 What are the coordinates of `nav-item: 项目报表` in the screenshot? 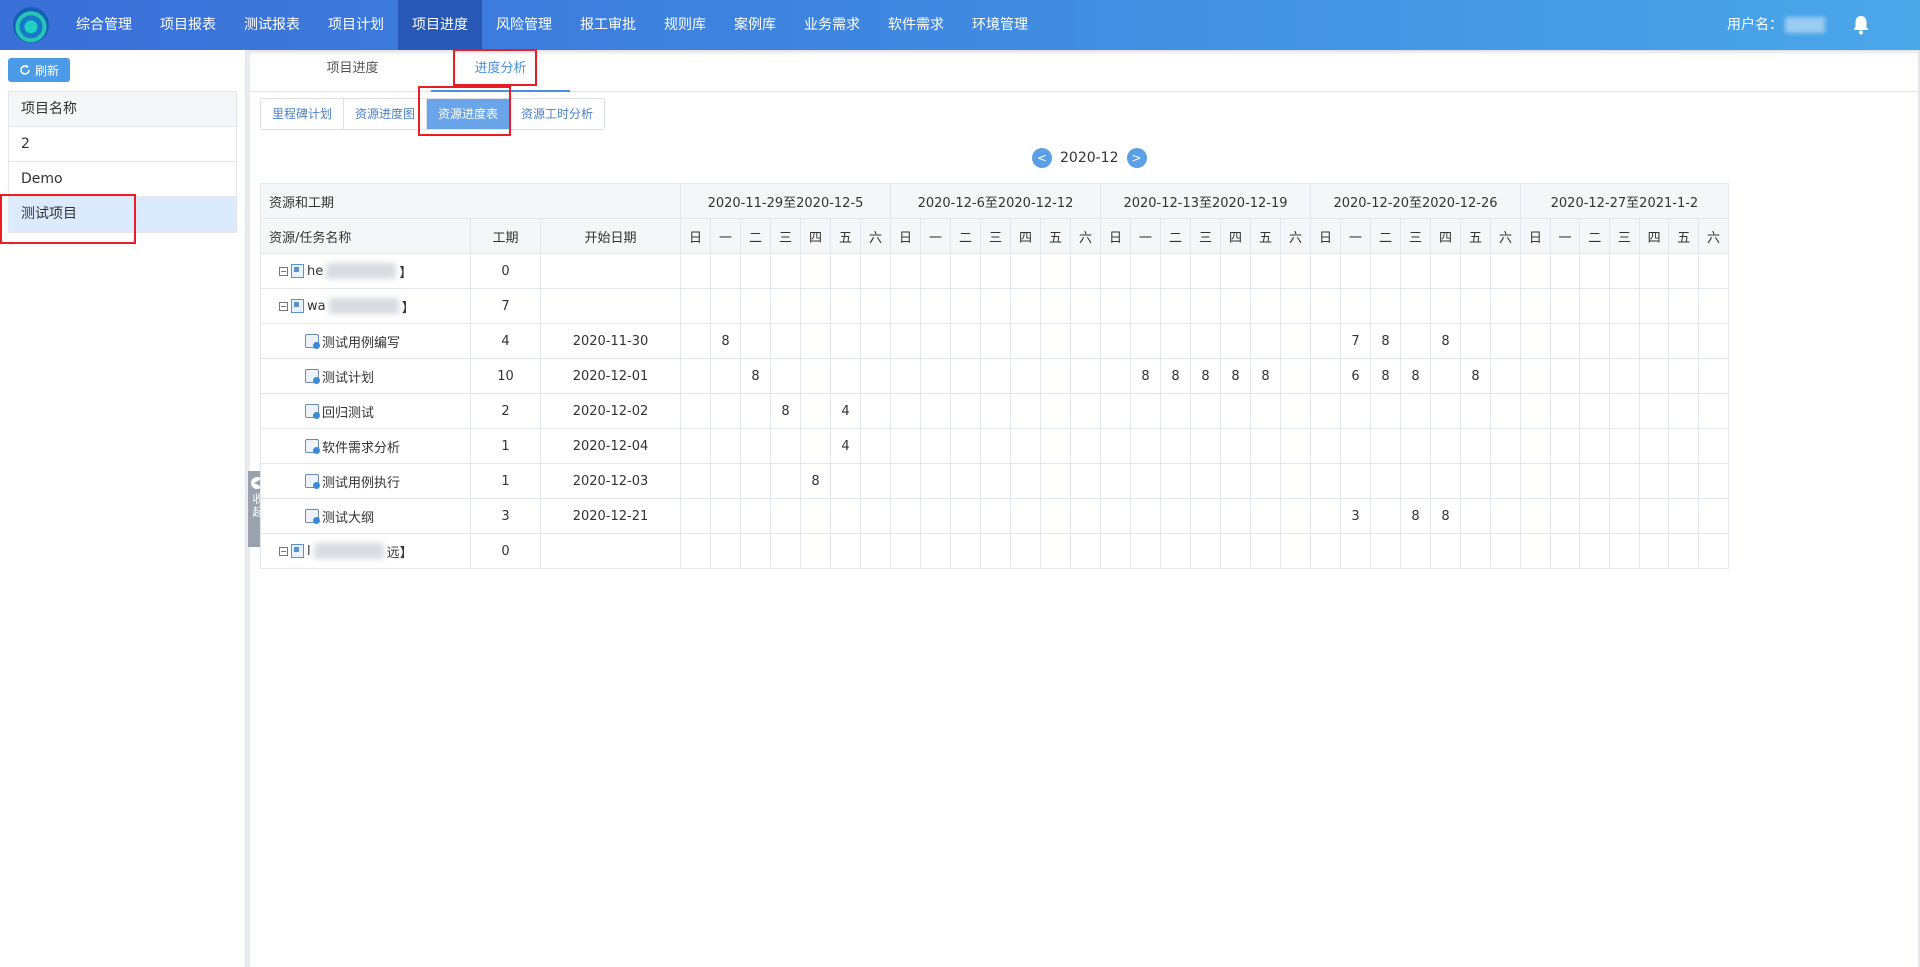 It's located at (188, 25).